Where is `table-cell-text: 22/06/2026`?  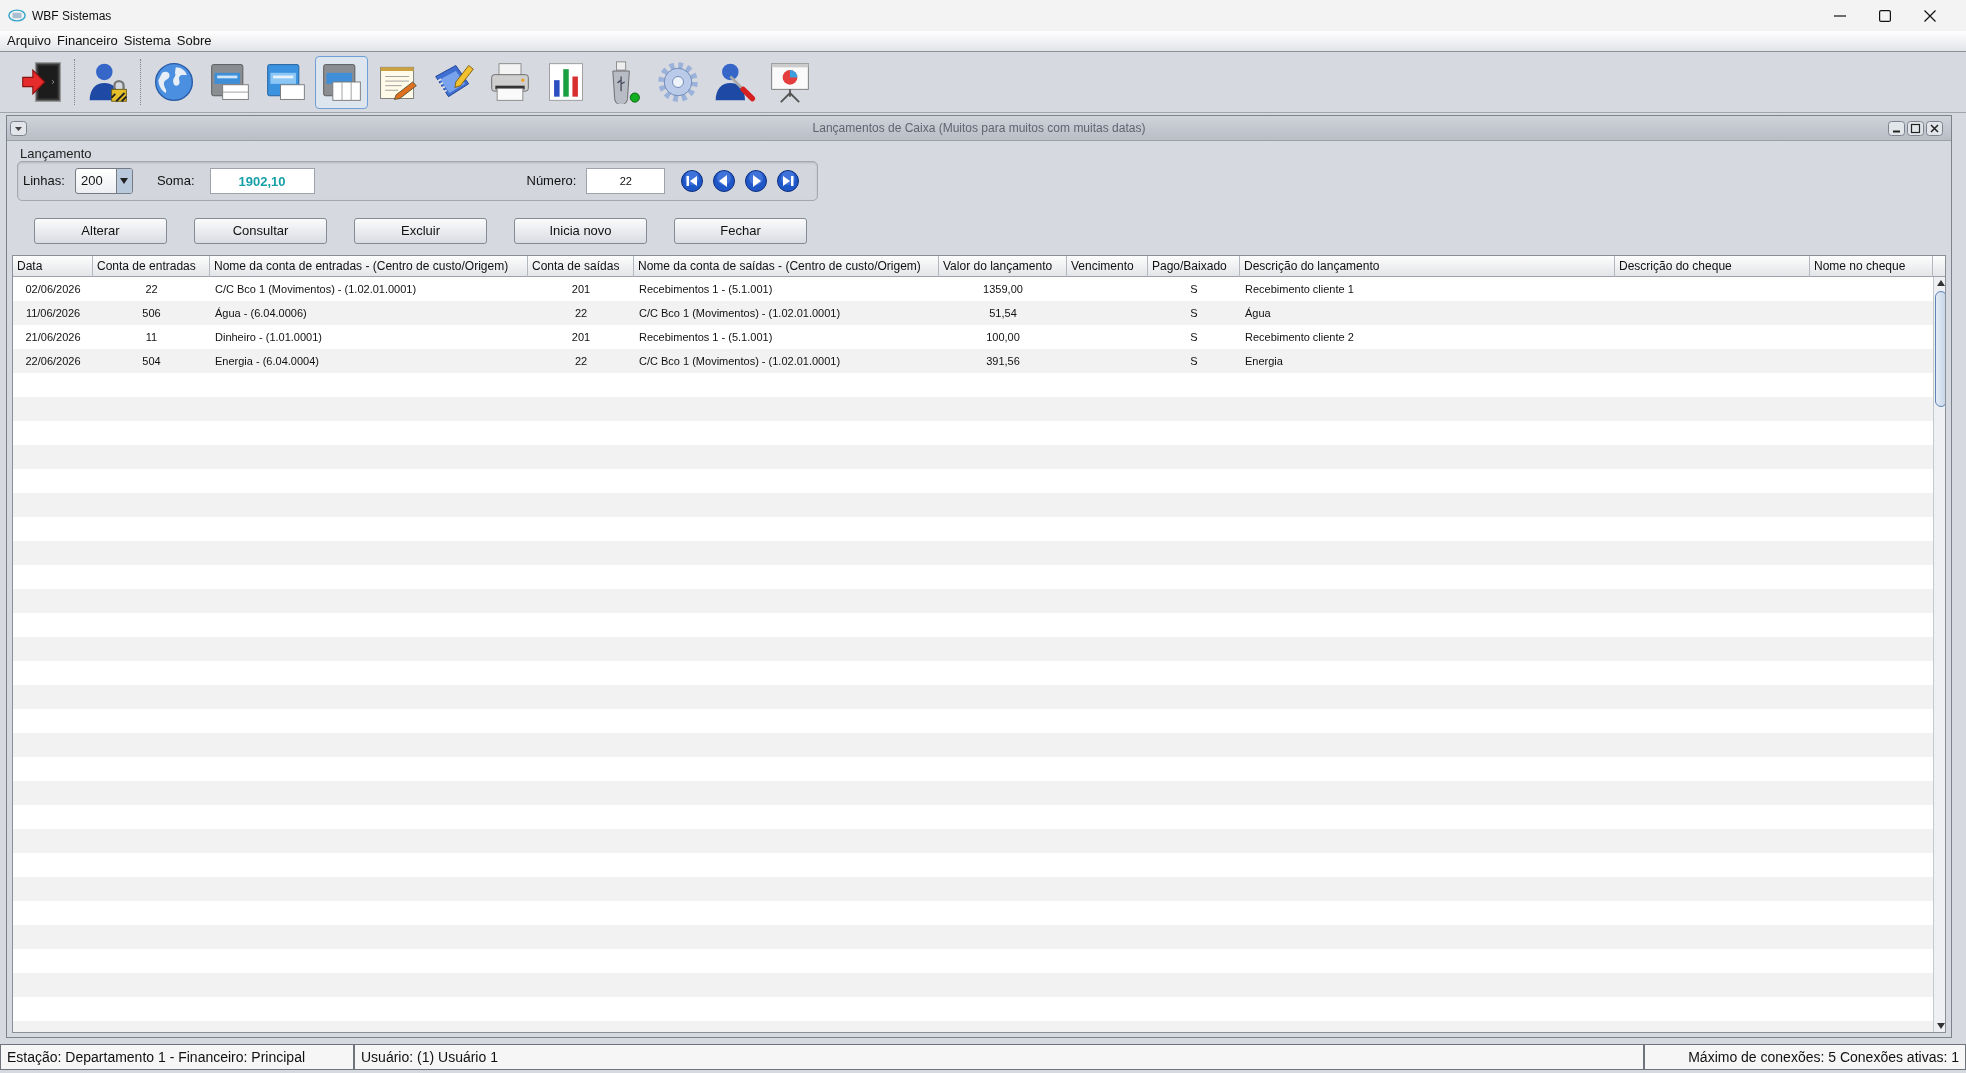
table-cell-text: 22/06/2026 is located at coordinates (53, 361).